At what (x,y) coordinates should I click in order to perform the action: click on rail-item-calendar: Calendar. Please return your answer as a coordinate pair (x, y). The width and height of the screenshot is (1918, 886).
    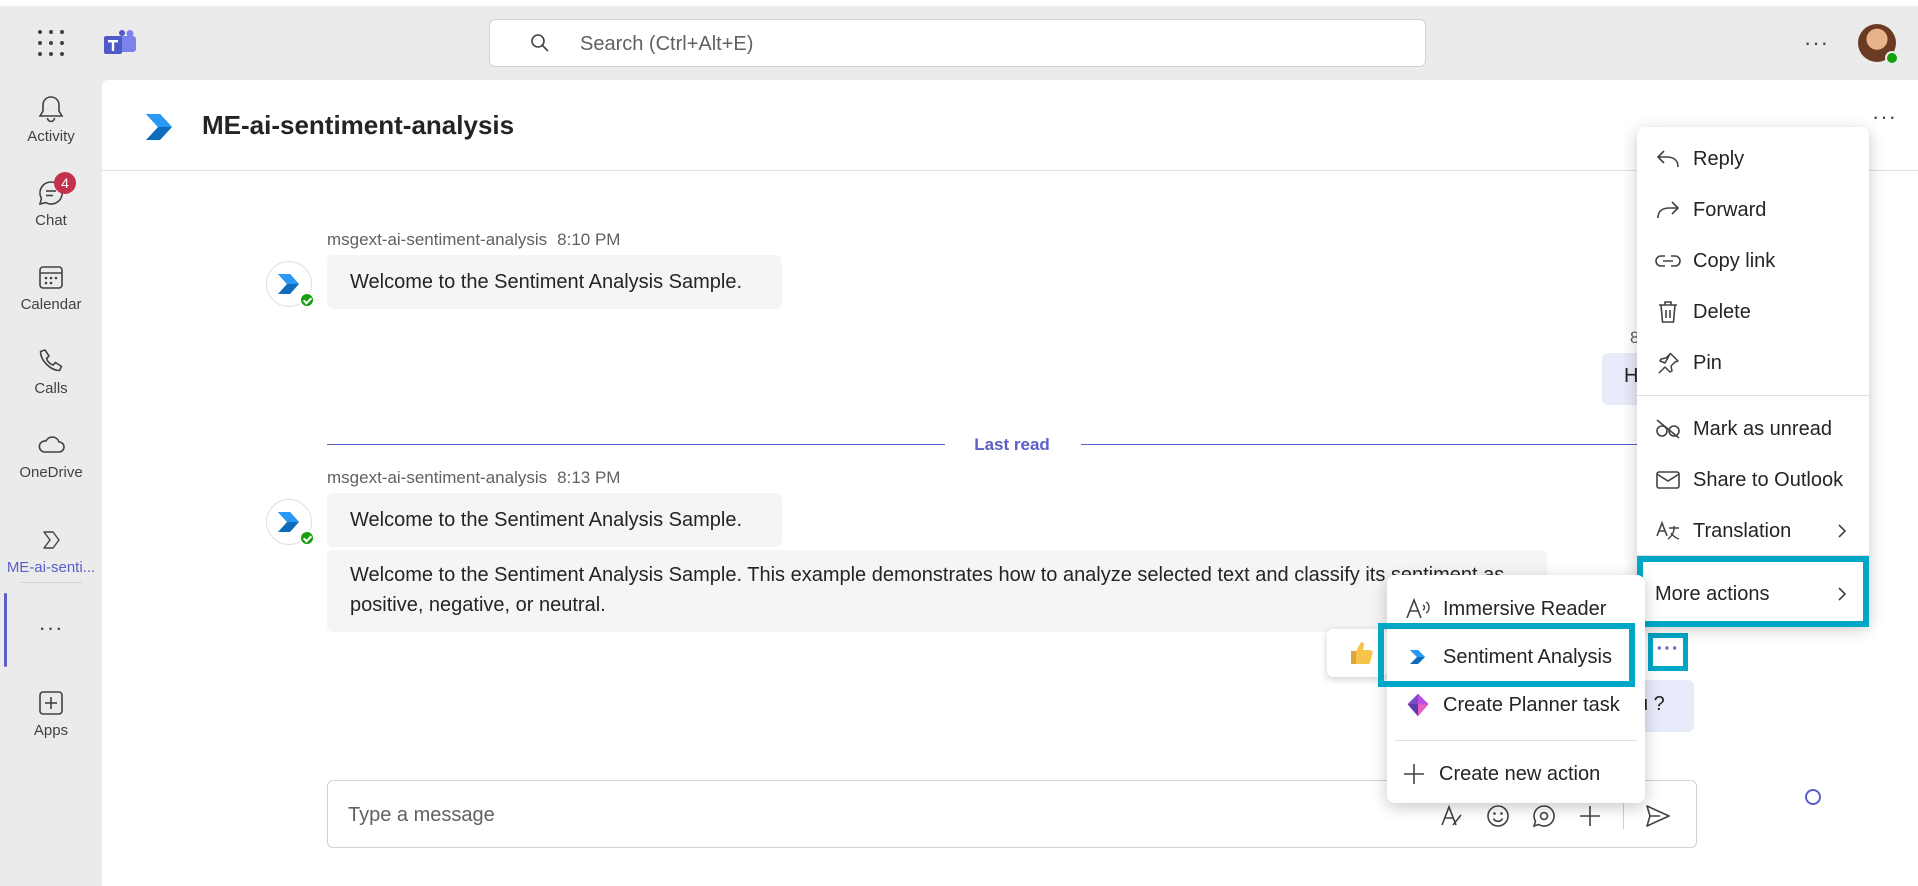
    Looking at the image, I should click on (51, 287).